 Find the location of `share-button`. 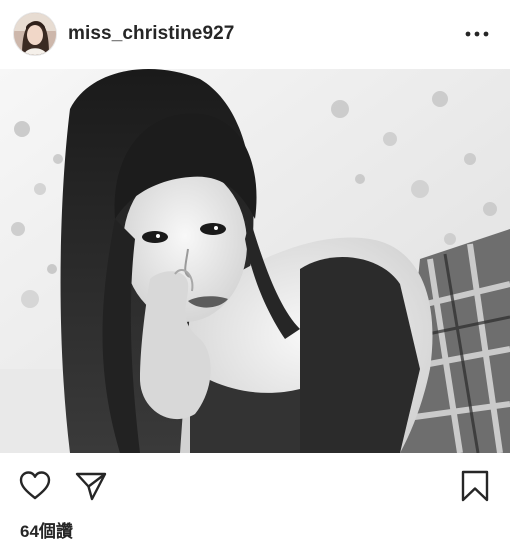

share-button is located at coordinates (91, 486).